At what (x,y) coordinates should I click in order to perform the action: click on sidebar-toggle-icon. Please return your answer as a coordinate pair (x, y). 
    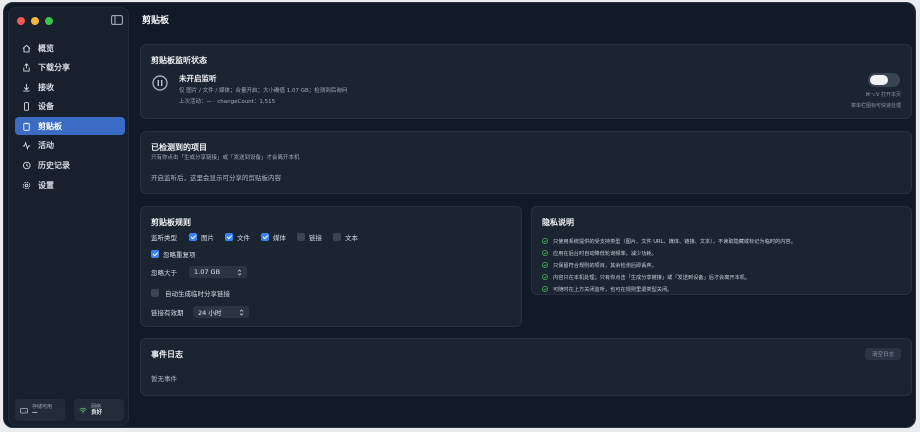
    Looking at the image, I should click on (117, 20).